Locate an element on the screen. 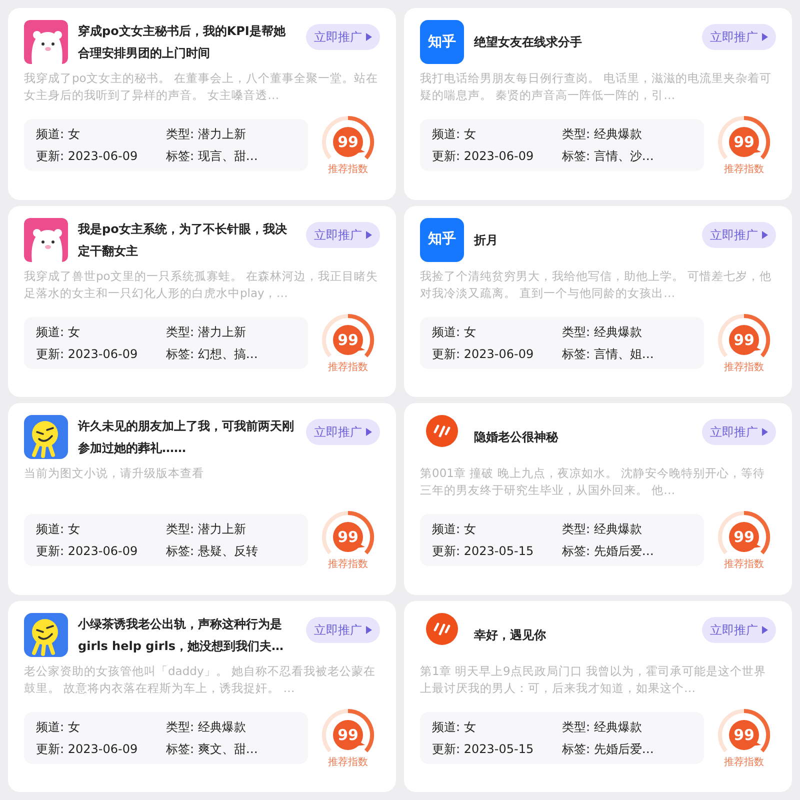  book-title: 绝望女友在线求分手 is located at coordinates (528, 42).